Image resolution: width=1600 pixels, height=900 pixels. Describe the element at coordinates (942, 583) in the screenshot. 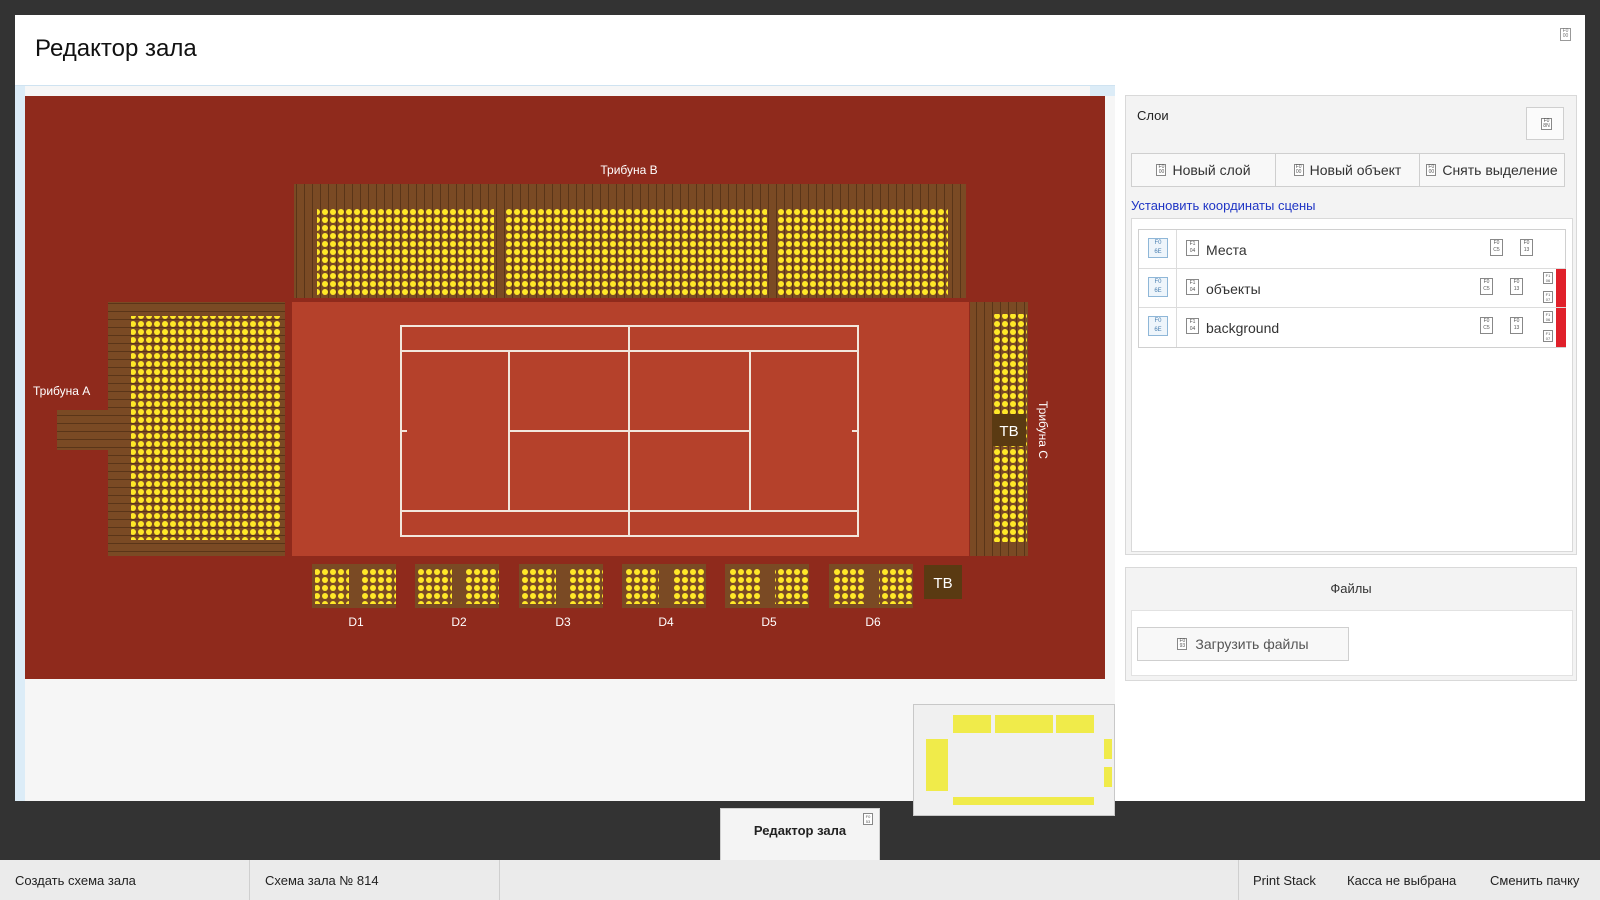

I see `tv-label-bottom: ТВ` at that location.